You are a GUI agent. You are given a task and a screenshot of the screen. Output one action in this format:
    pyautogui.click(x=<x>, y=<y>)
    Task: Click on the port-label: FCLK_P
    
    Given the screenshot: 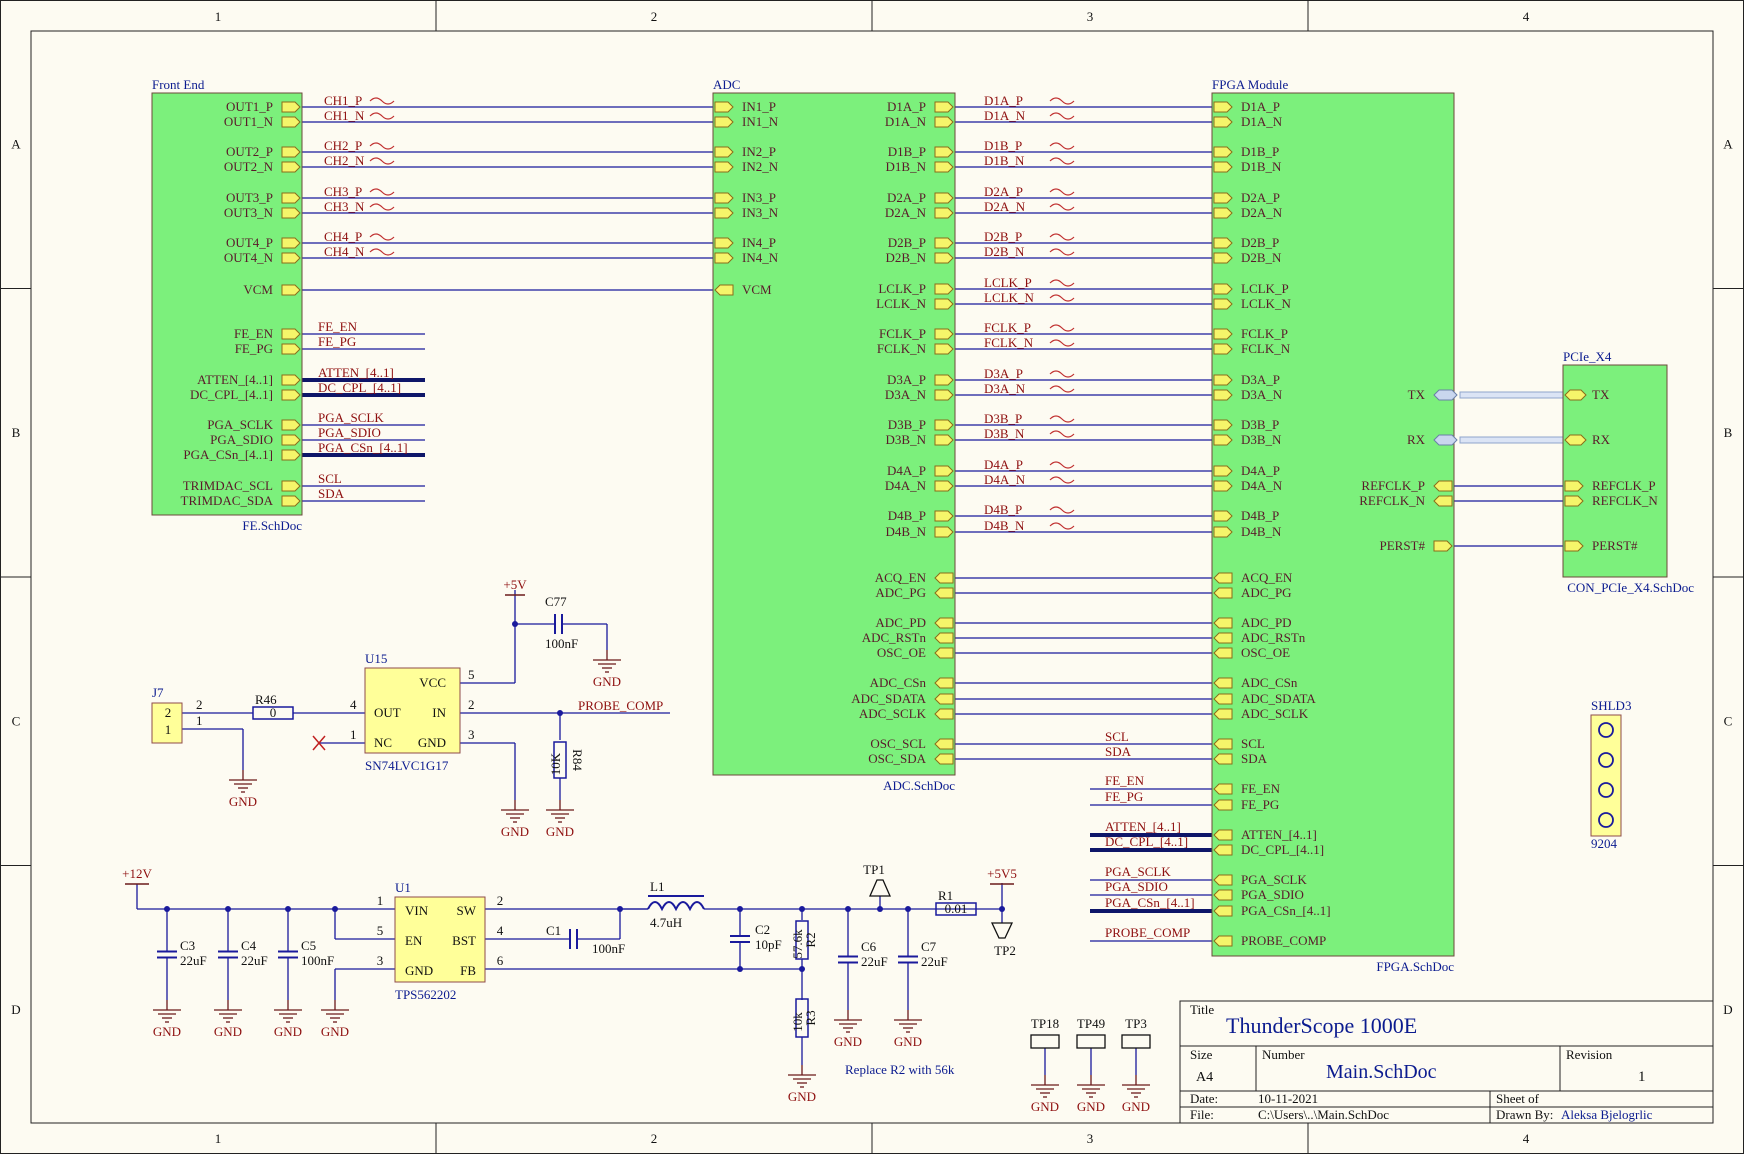 What is the action you would take?
    pyautogui.click(x=1264, y=333)
    